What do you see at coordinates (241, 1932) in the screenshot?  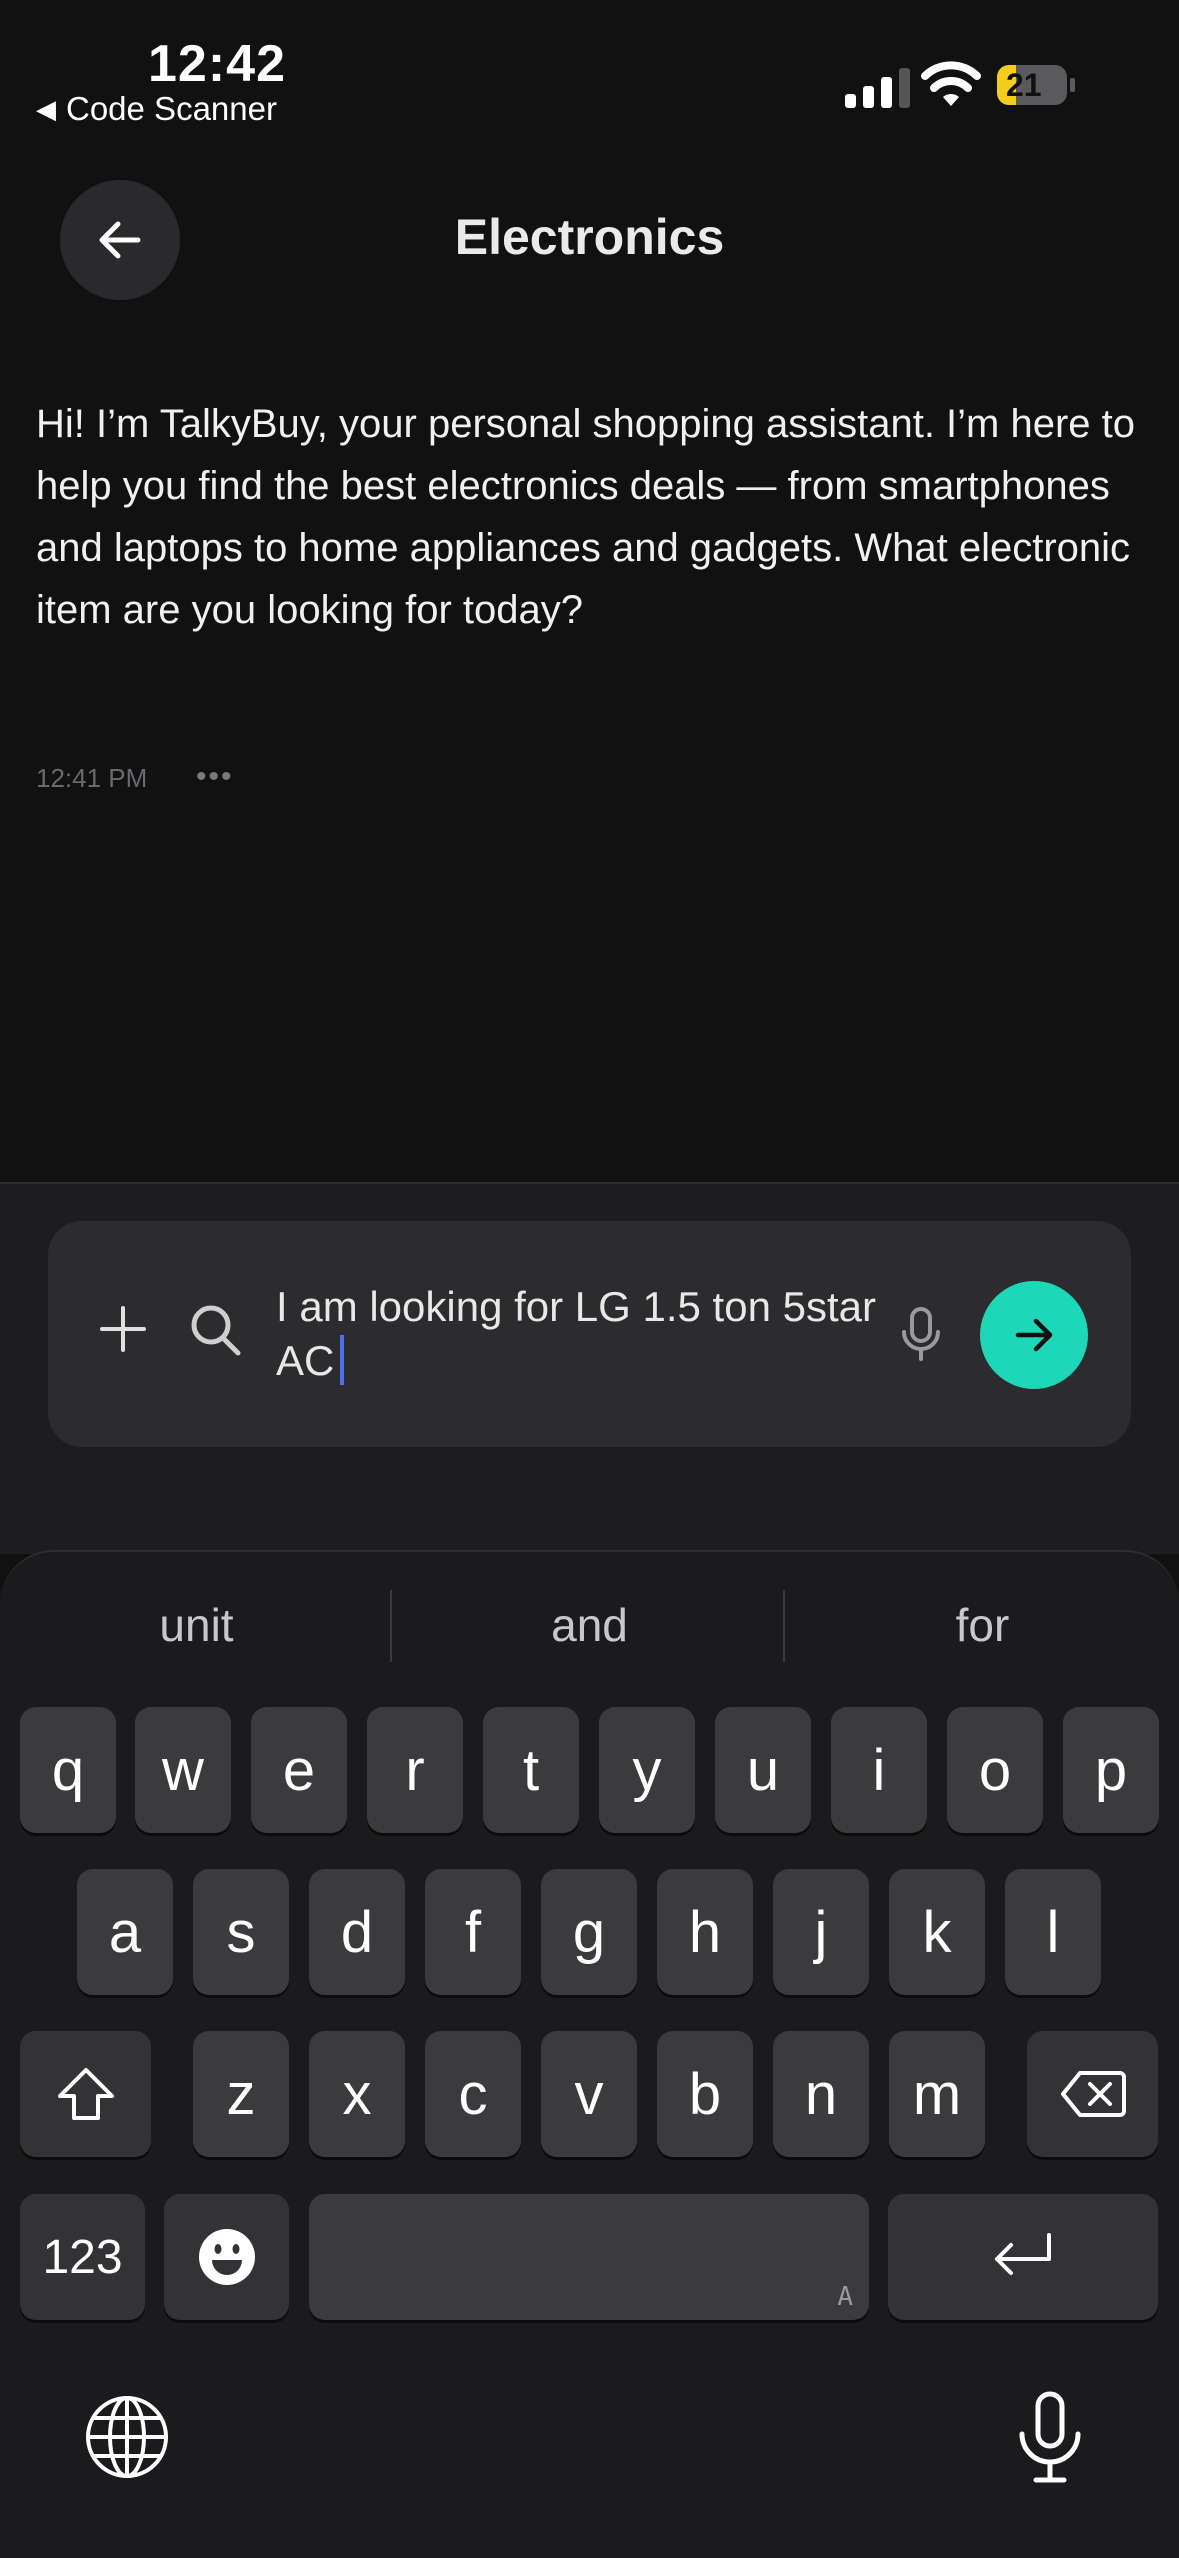 I see `key-s: s` at bounding box center [241, 1932].